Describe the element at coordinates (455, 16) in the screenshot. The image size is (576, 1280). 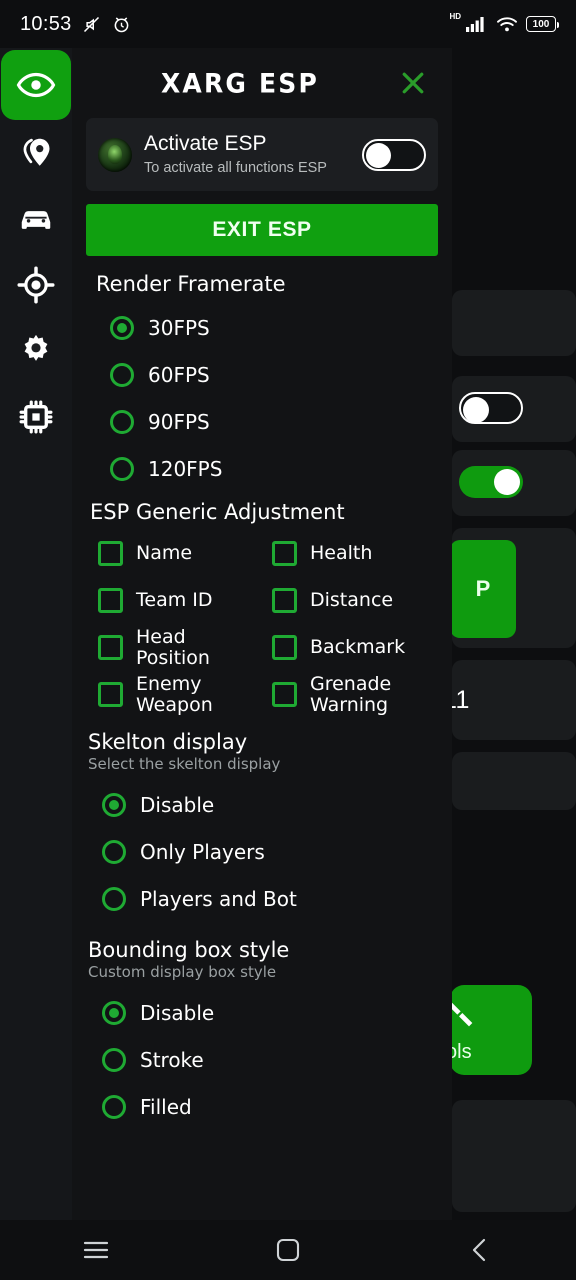
I see `network-type-label: HD` at that location.